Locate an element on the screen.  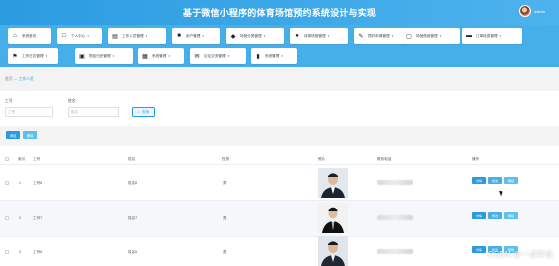
nav-returns: ▣ 物品归还管理 ▾ is located at coordinates (104, 56).